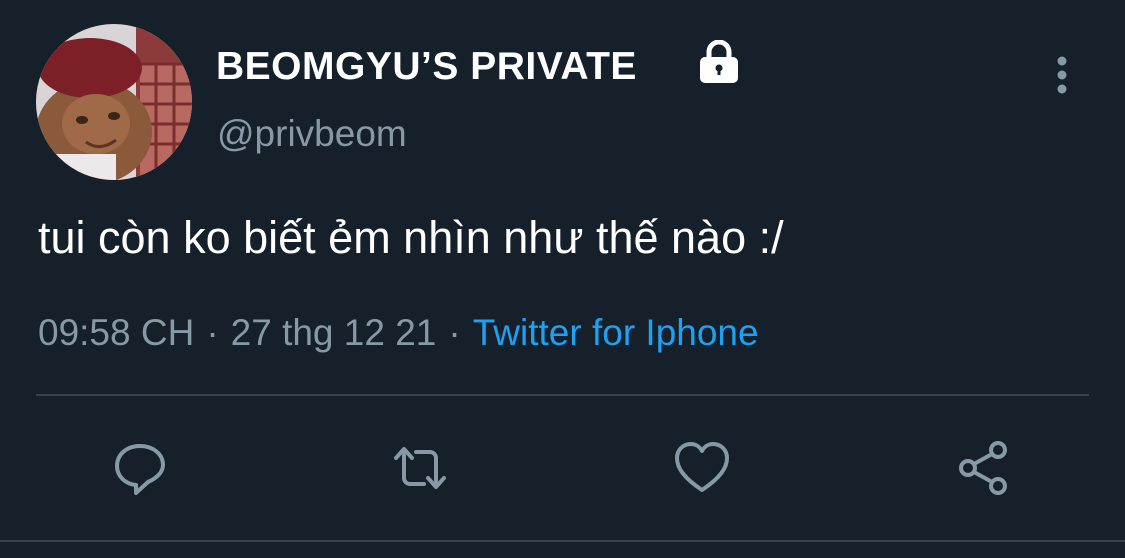 Image resolution: width=1125 pixels, height=558 pixels. Describe the element at coordinates (426, 67) in the screenshot. I see `display-name: BEOMGYU’S PRIVATE` at that location.